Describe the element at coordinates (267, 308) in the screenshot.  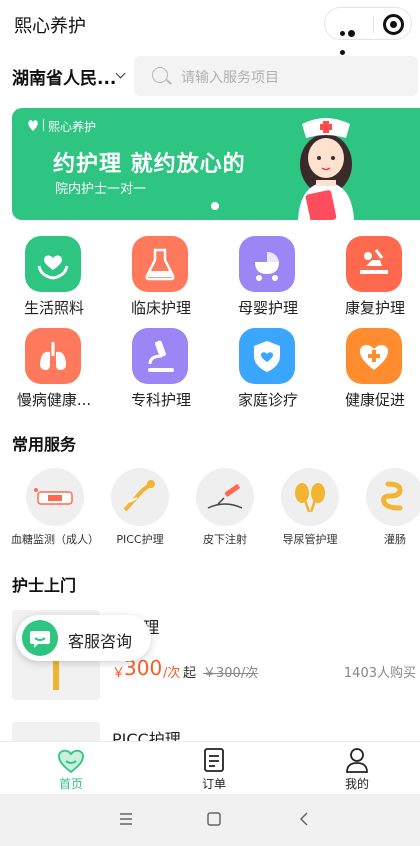
I see `category-label: 母婴护理` at that location.